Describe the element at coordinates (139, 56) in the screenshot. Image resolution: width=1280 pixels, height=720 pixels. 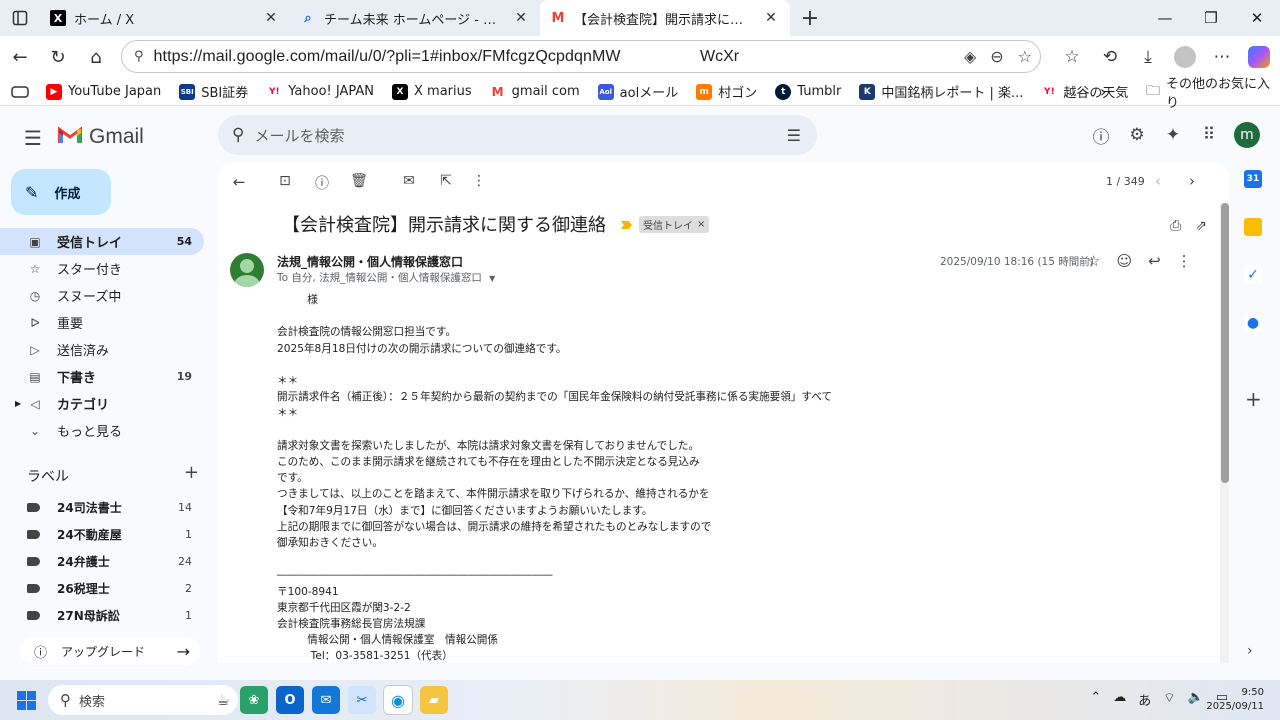
I see `site-info-icon: ⚲` at that location.